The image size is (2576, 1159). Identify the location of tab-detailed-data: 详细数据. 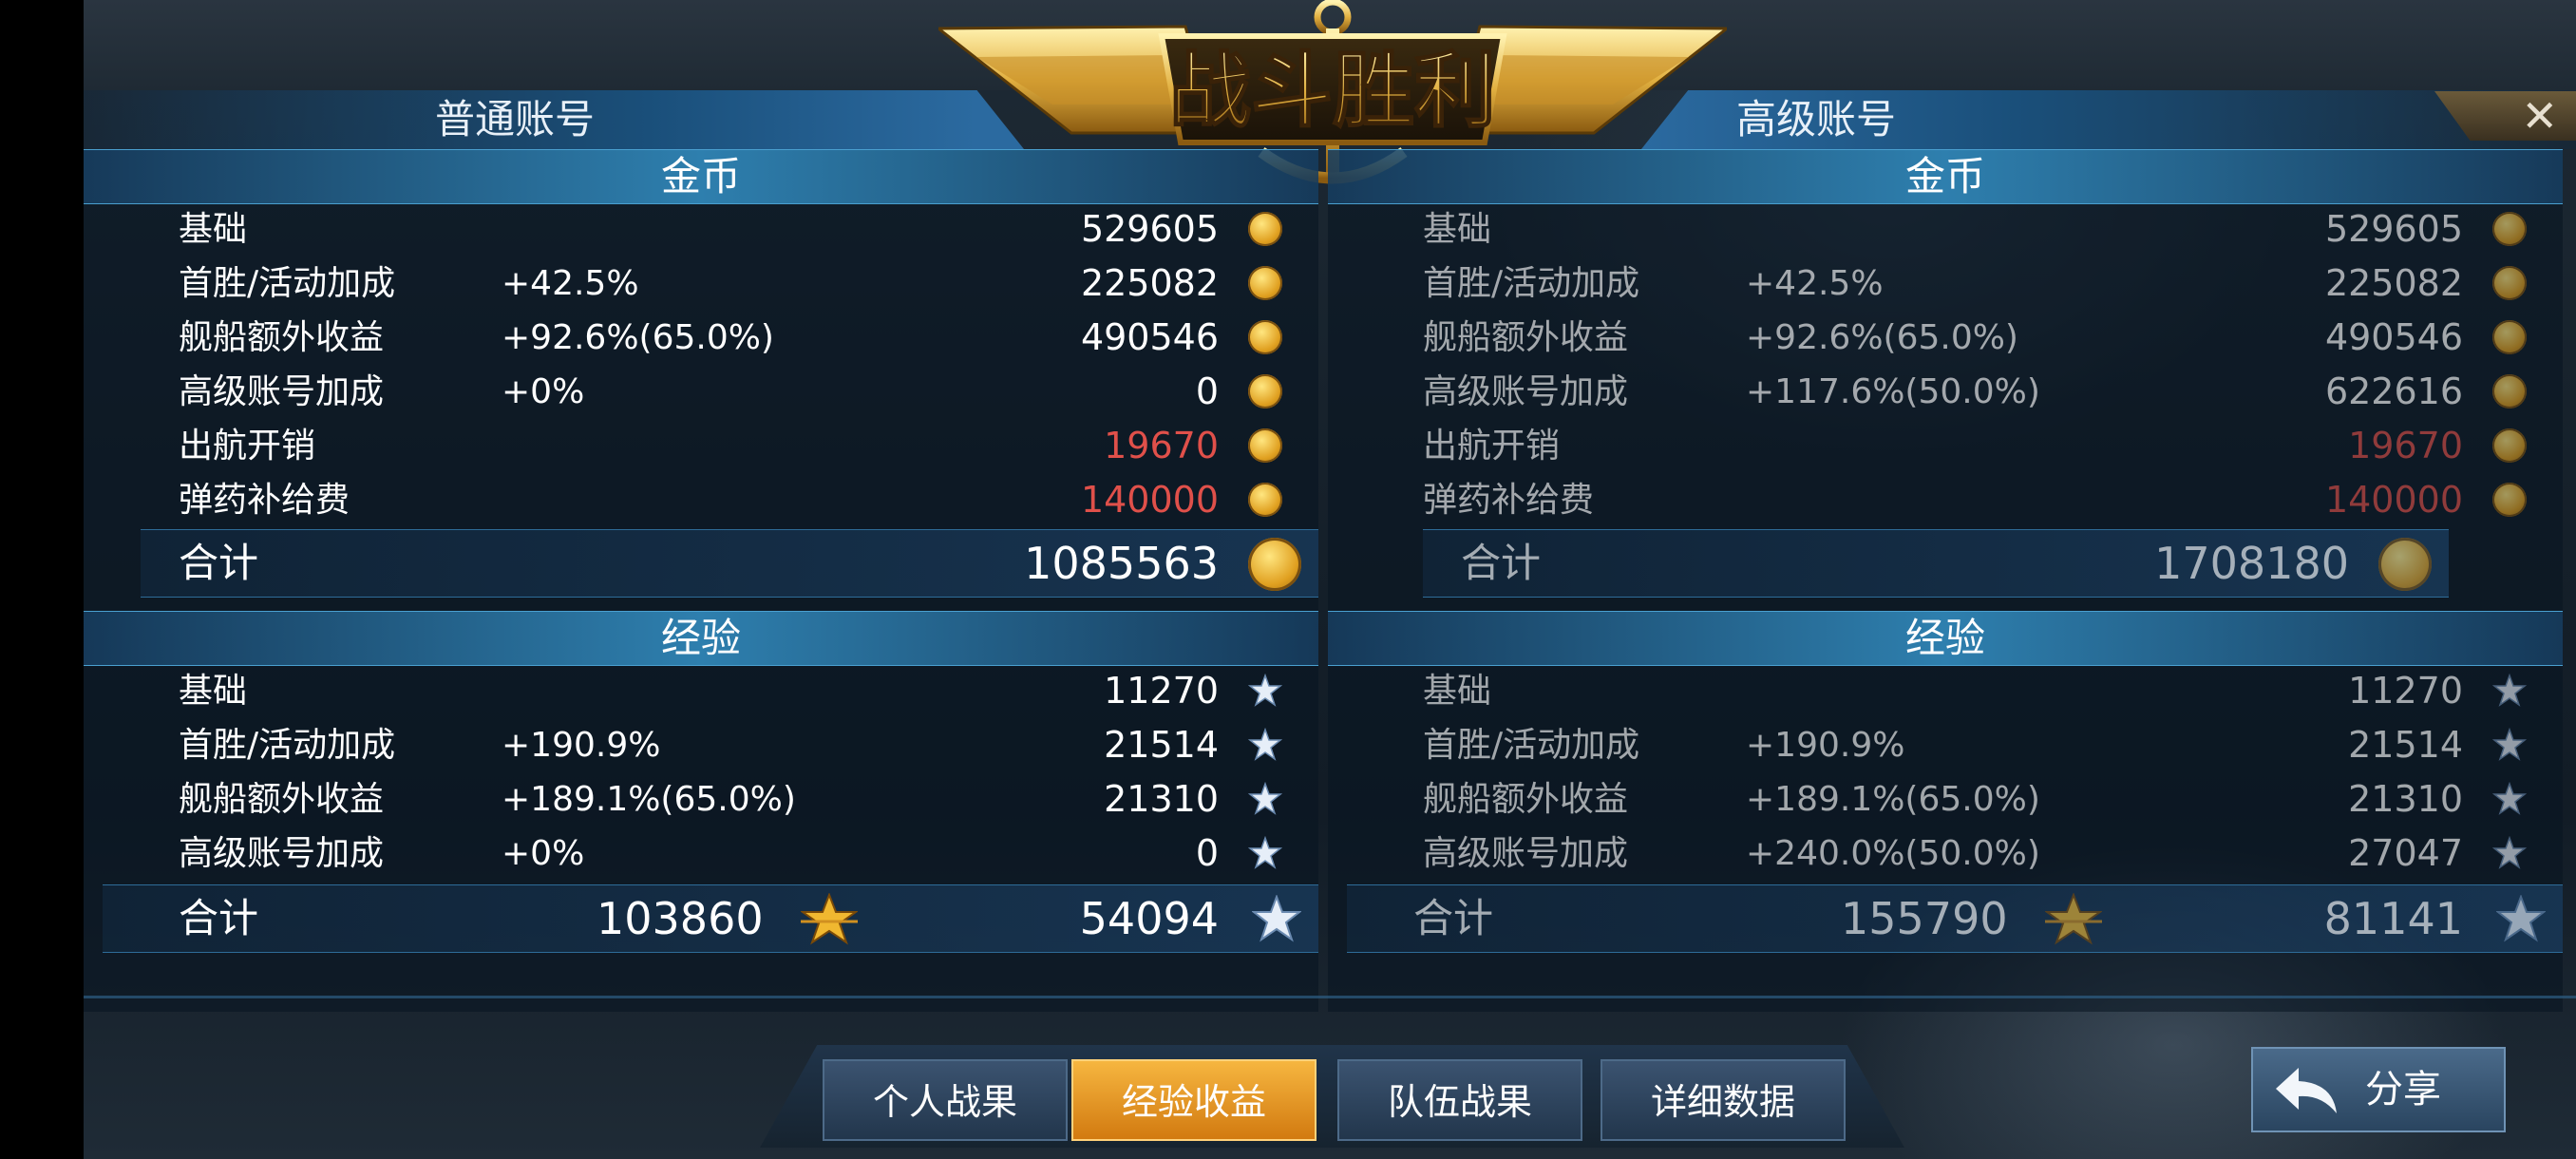
(1723, 1100).